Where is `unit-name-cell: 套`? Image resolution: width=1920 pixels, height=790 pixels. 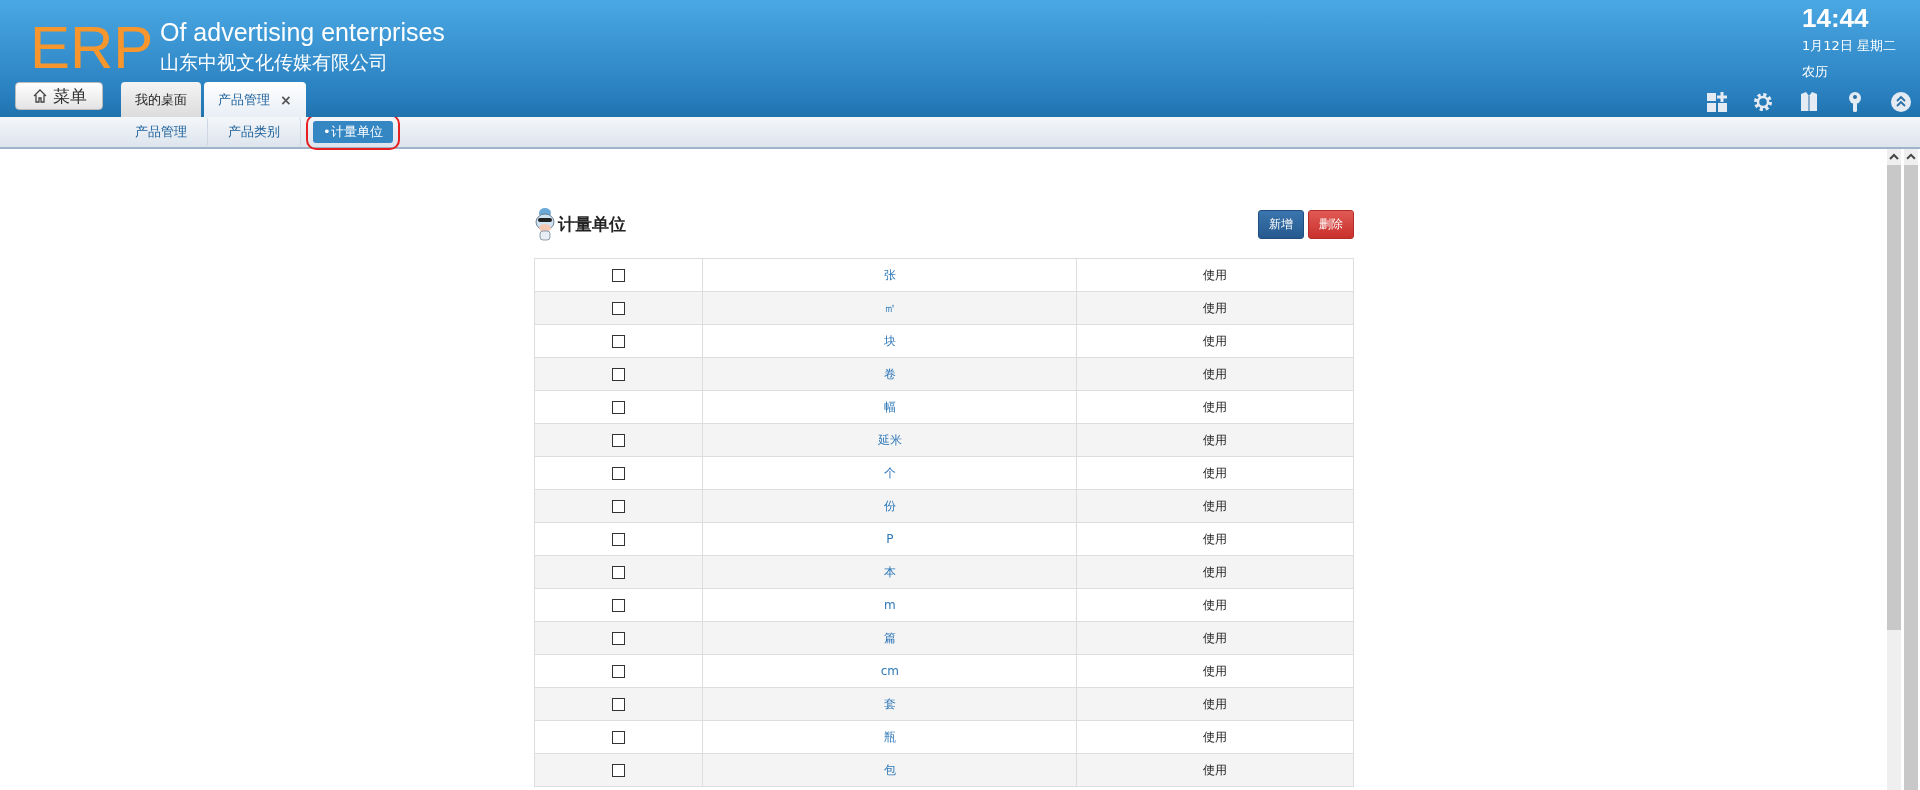
unit-name-cell: 套 is located at coordinates (889, 704).